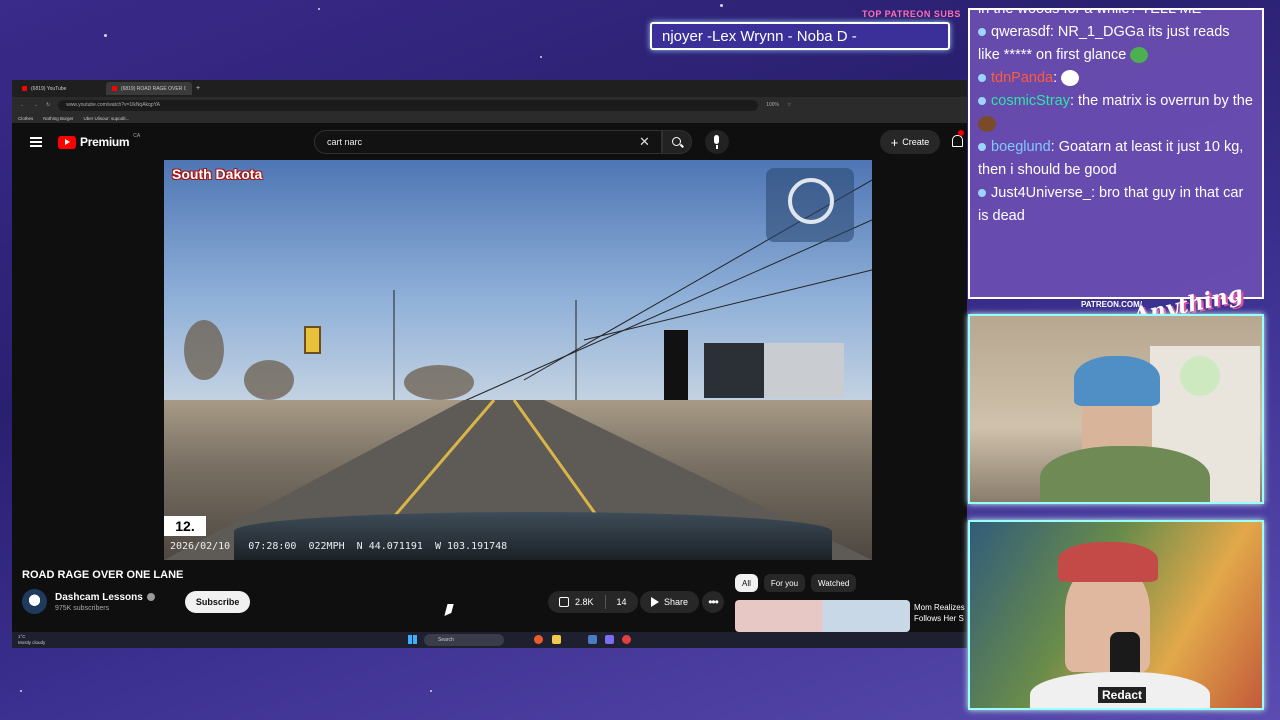 This screenshot has height=720, width=1280. I want to click on bookmark-item: Clothes, so click(25, 118).